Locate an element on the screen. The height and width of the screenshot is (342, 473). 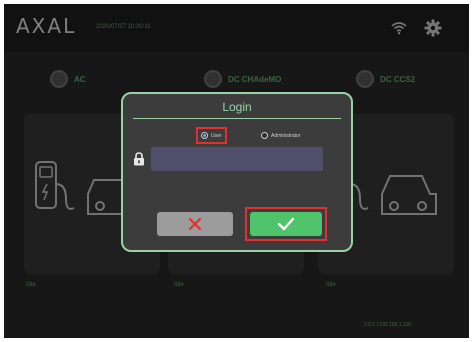
close-icon is located at coordinates (195, 224).